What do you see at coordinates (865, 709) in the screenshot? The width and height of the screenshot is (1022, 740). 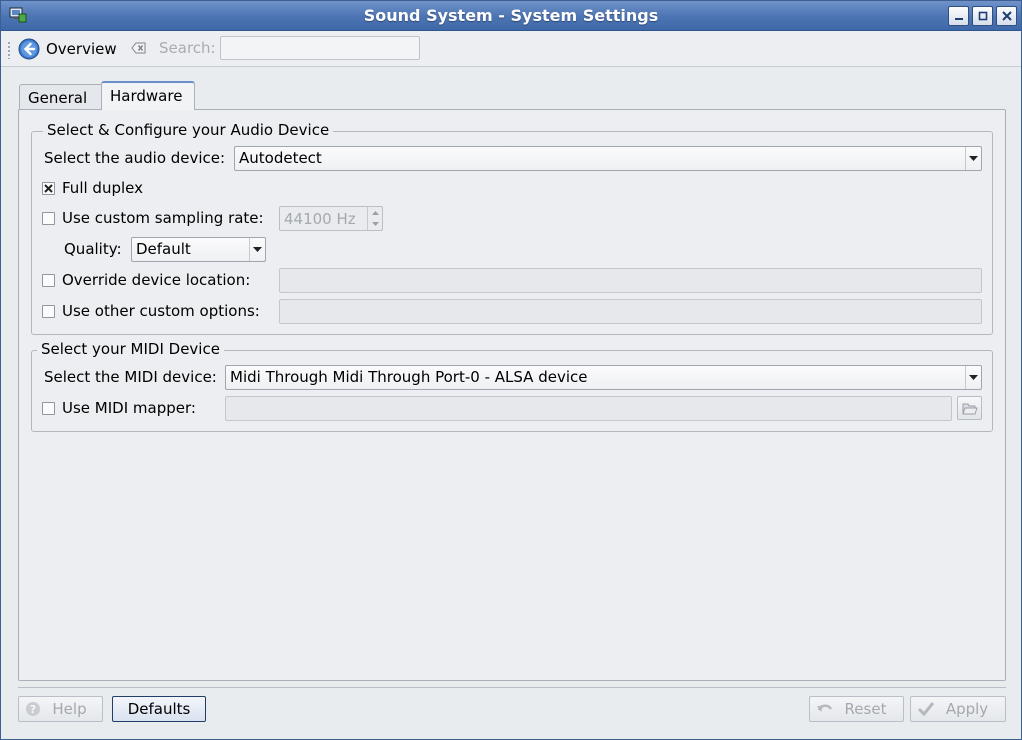 I see `reset-label: Reset` at bounding box center [865, 709].